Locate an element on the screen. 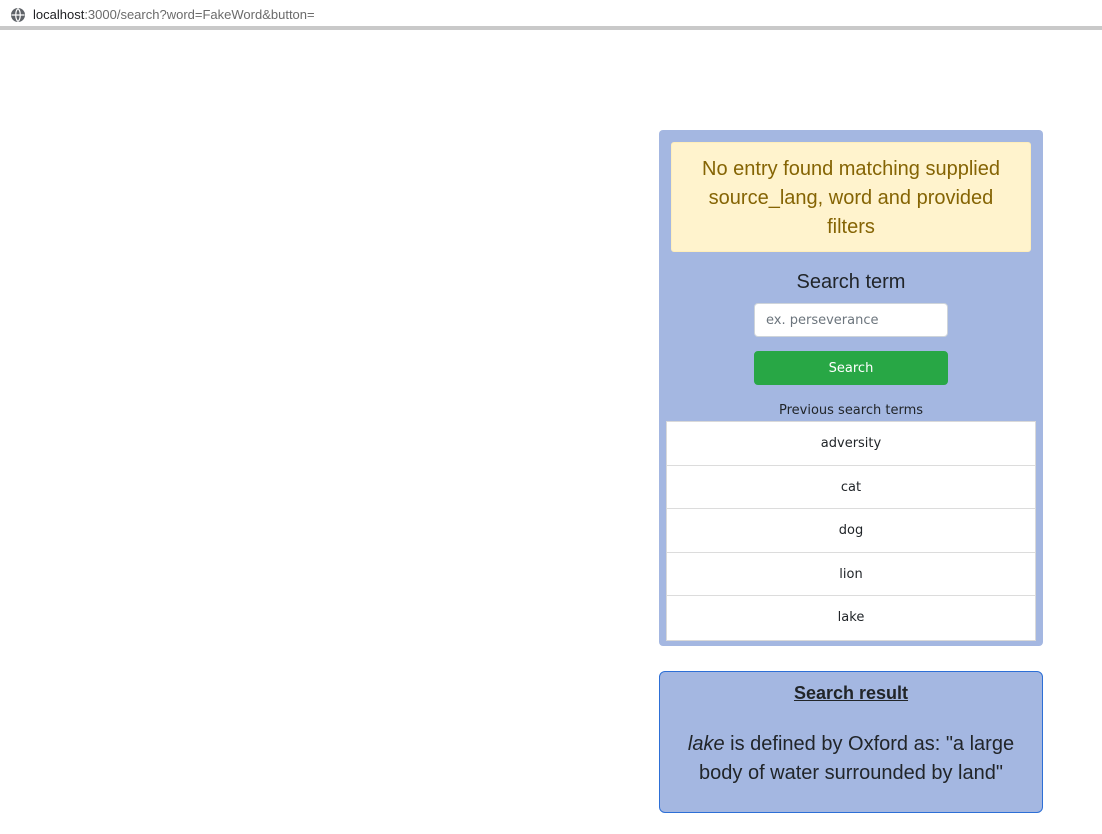  globe-icon is located at coordinates (18, 15).